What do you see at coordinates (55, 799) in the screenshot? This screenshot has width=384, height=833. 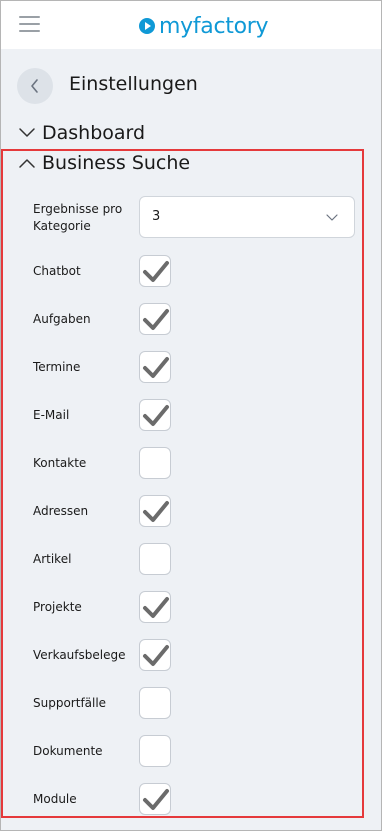 I see `checkbox-label-module: Module` at bounding box center [55, 799].